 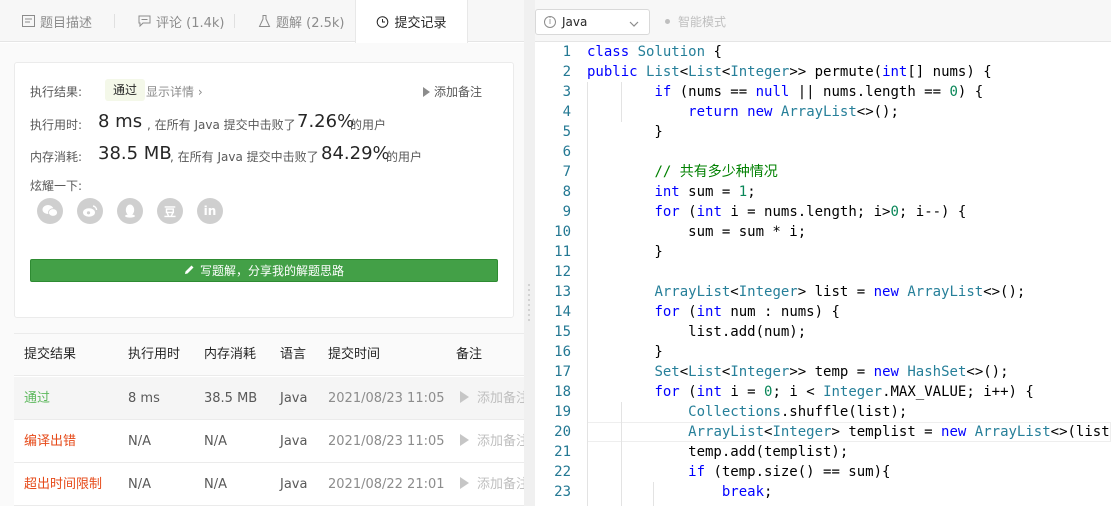 What do you see at coordinates (798, 412) in the screenshot?
I see `code-line: Collections.shuffle(list);` at bounding box center [798, 412].